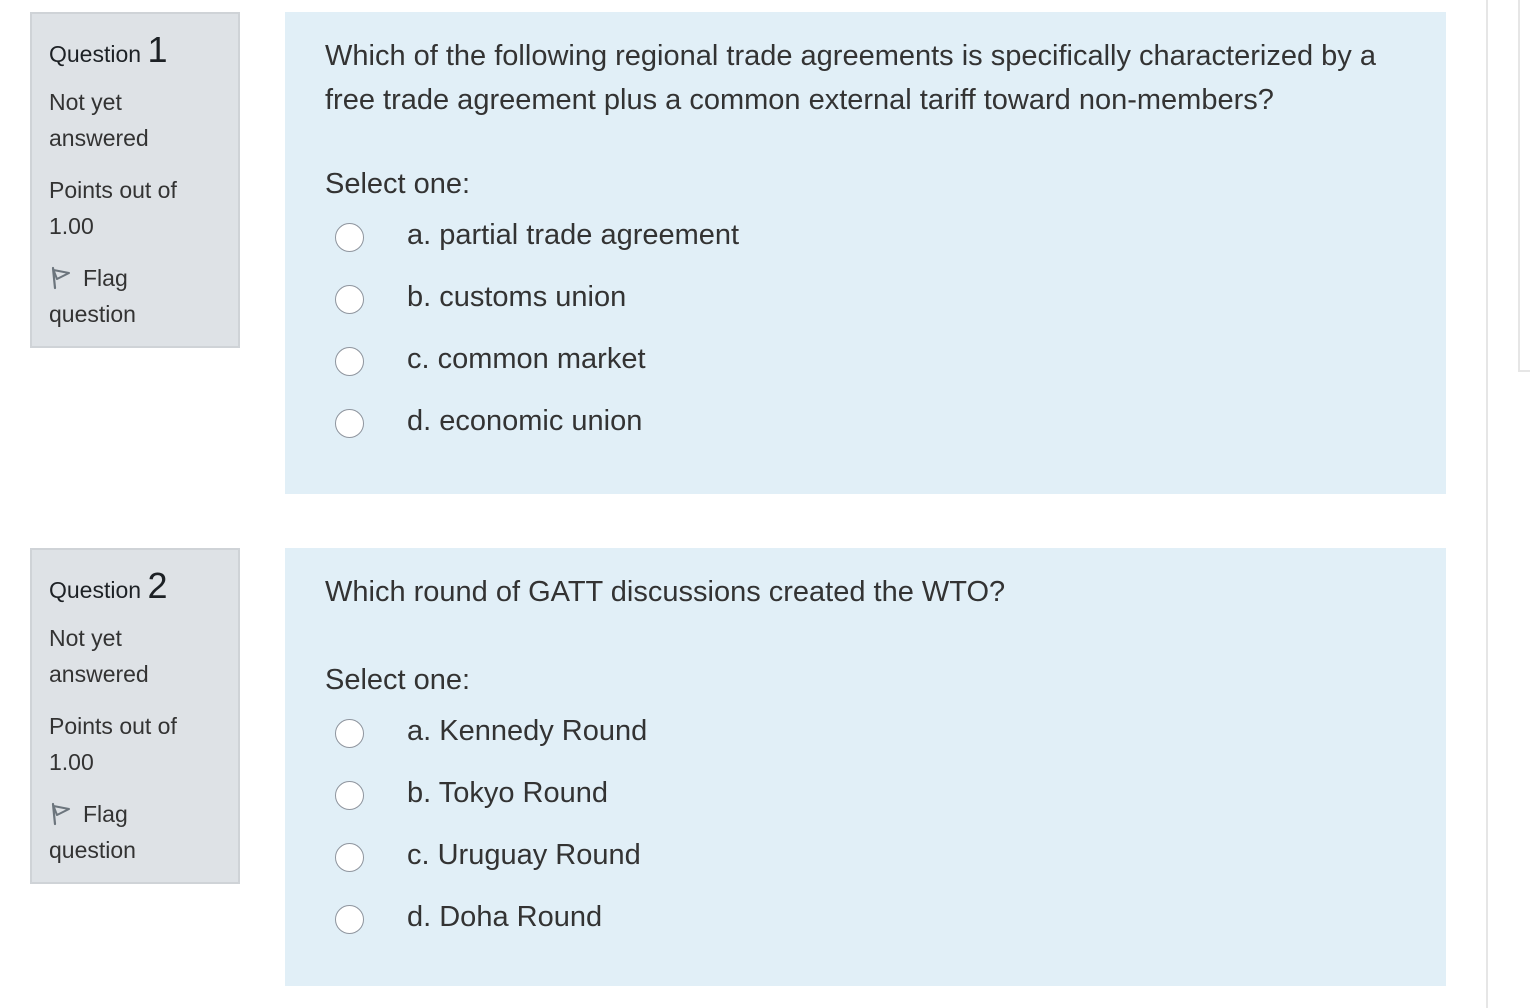  Describe the element at coordinates (157, 585) in the screenshot. I see `question-number: 2` at that location.